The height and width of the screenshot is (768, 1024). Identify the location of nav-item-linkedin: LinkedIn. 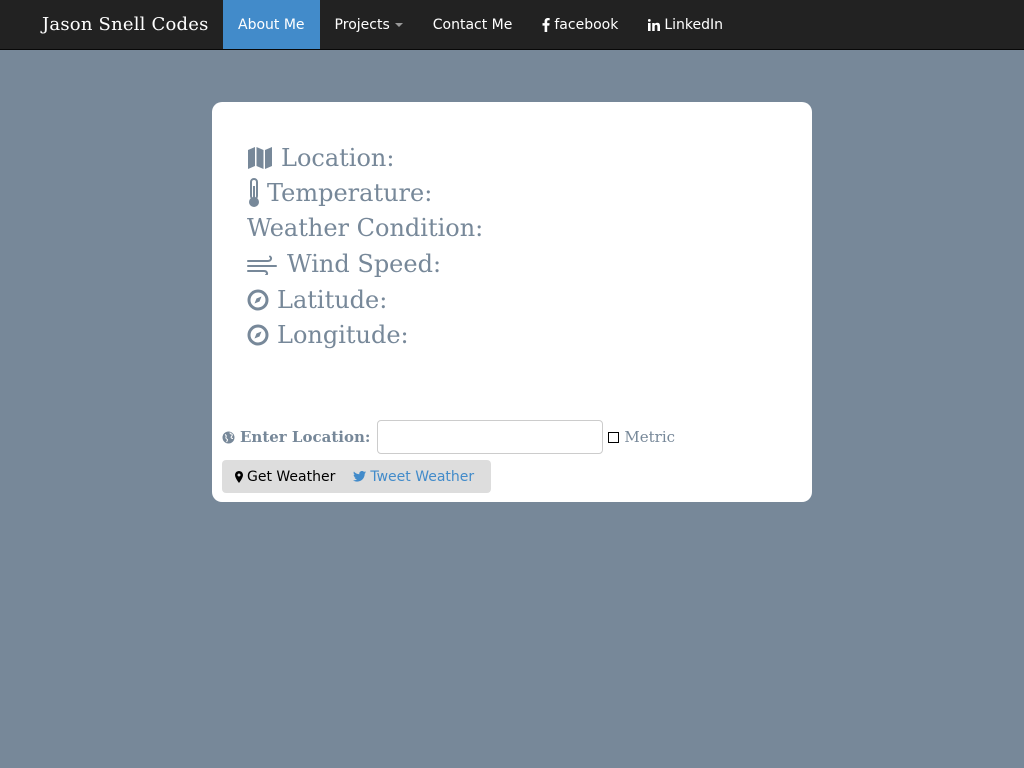
(685, 24).